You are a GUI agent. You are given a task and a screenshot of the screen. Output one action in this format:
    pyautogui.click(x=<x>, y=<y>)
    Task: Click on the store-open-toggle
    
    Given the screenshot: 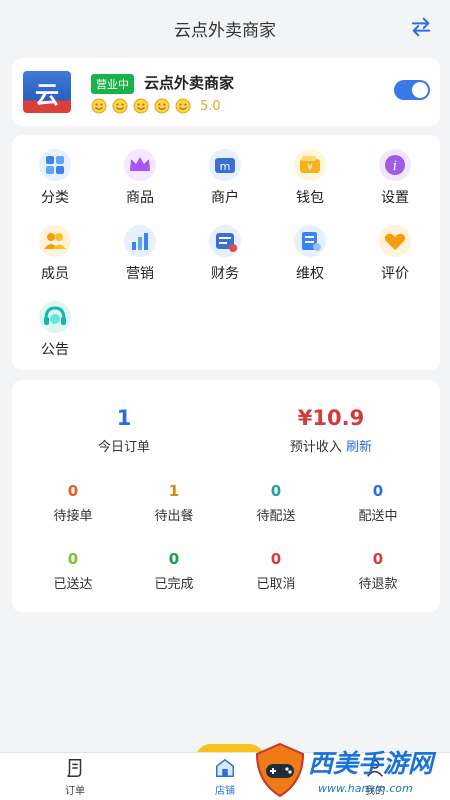 What is the action you would take?
    pyautogui.click(x=412, y=90)
    